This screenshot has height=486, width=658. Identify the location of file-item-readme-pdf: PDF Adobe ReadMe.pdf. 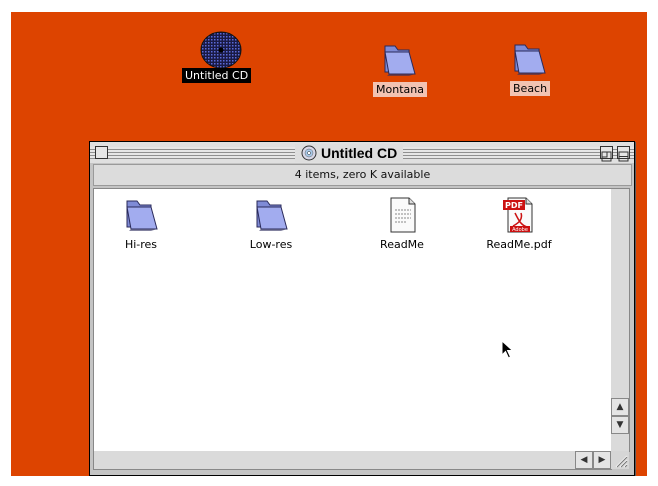
(519, 223).